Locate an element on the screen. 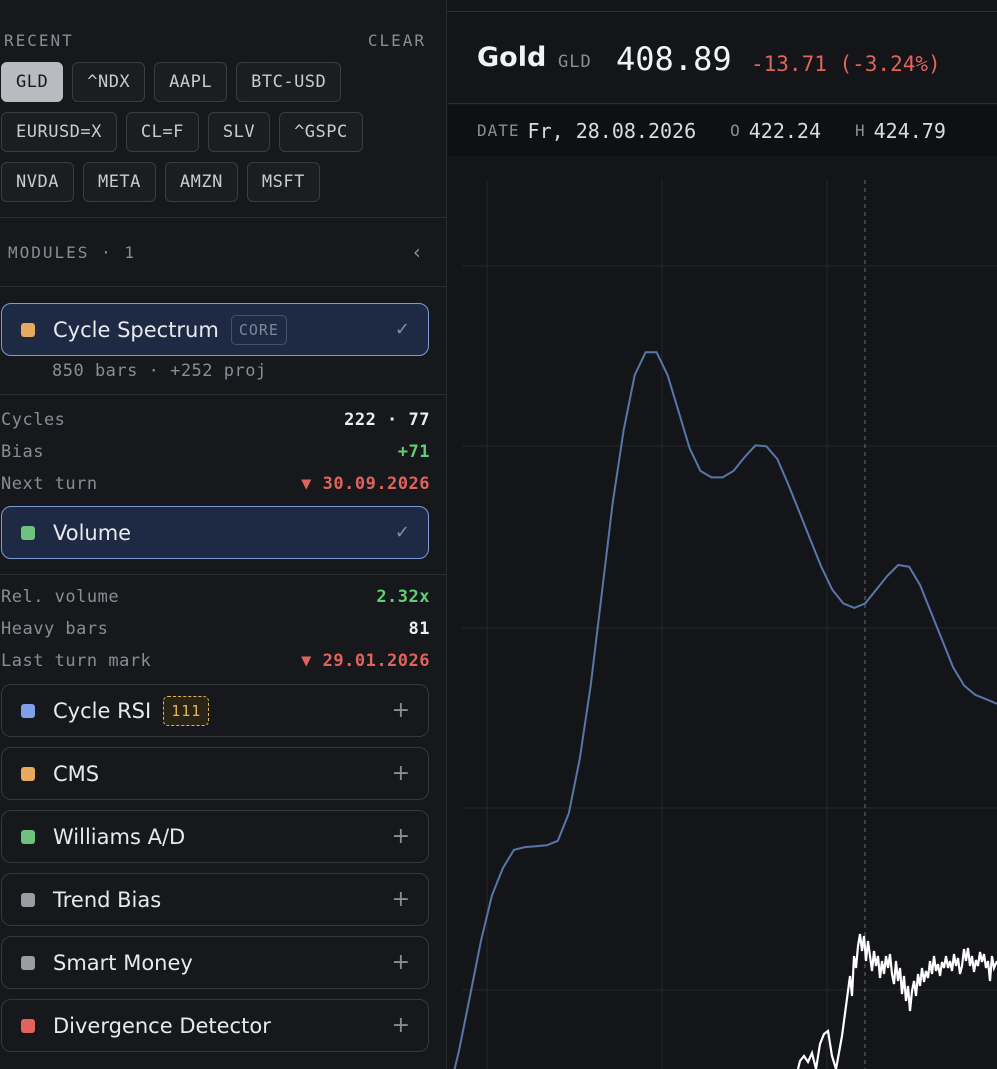 The width and height of the screenshot is (997, 1069). open-value: 422.24 is located at coordinates (784, 130).